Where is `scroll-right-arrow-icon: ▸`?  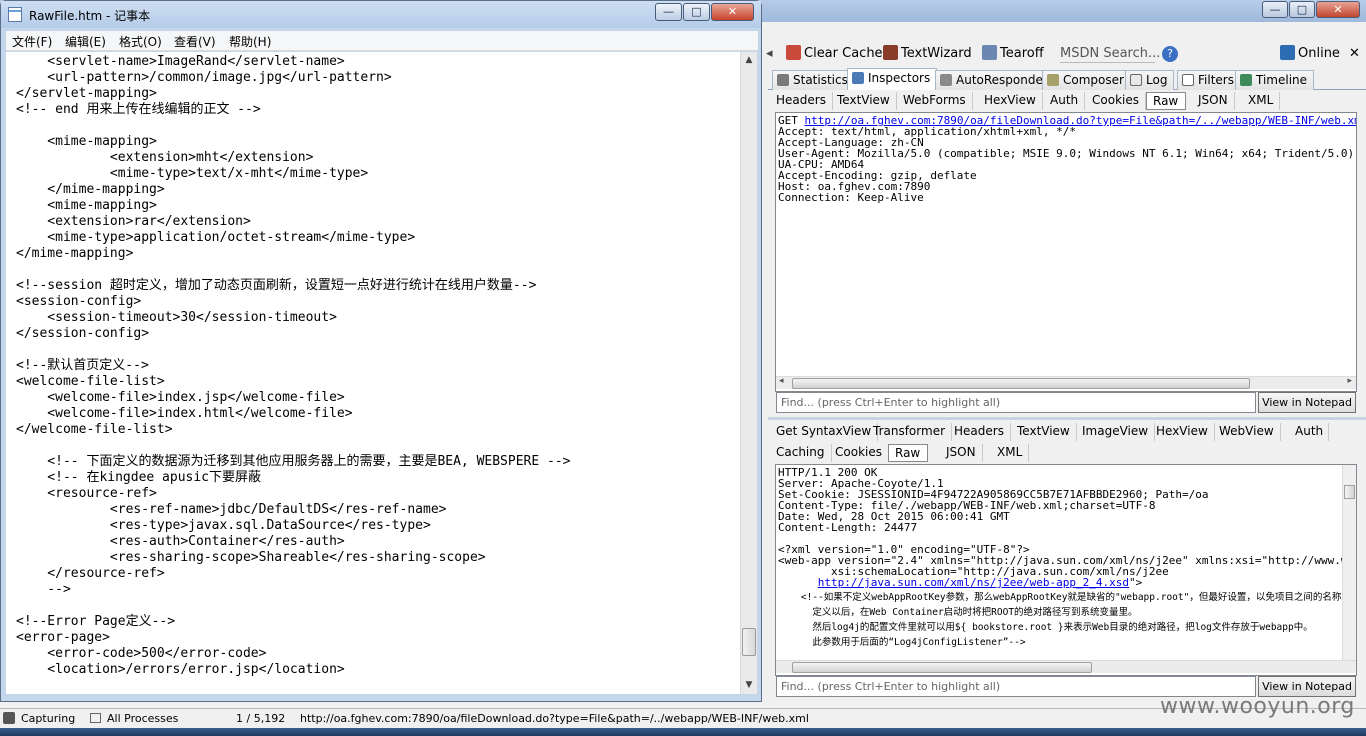
scroll-right-arrow-icon: ▸ is located at coordinates (1349, 381).